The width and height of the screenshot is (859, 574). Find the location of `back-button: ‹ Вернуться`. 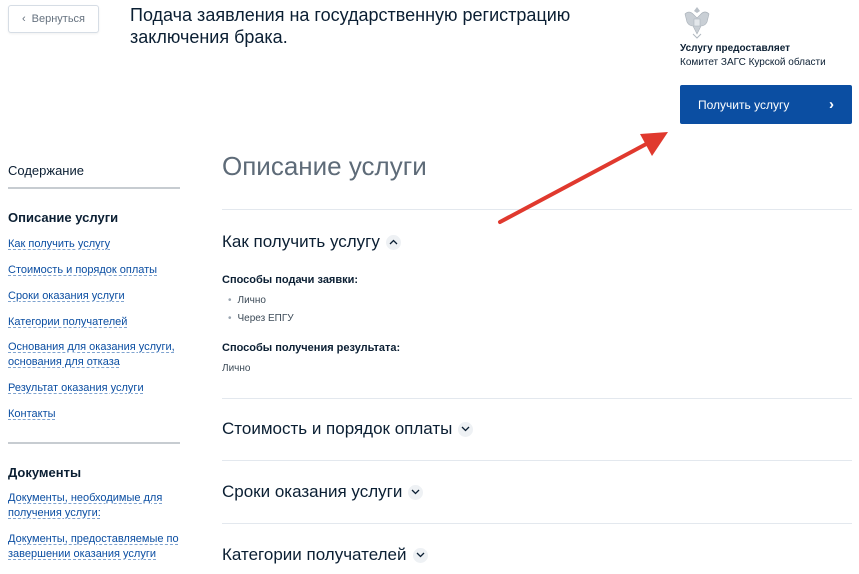

back-button: ‹ Вернуться is located at coordinates (53, 19).